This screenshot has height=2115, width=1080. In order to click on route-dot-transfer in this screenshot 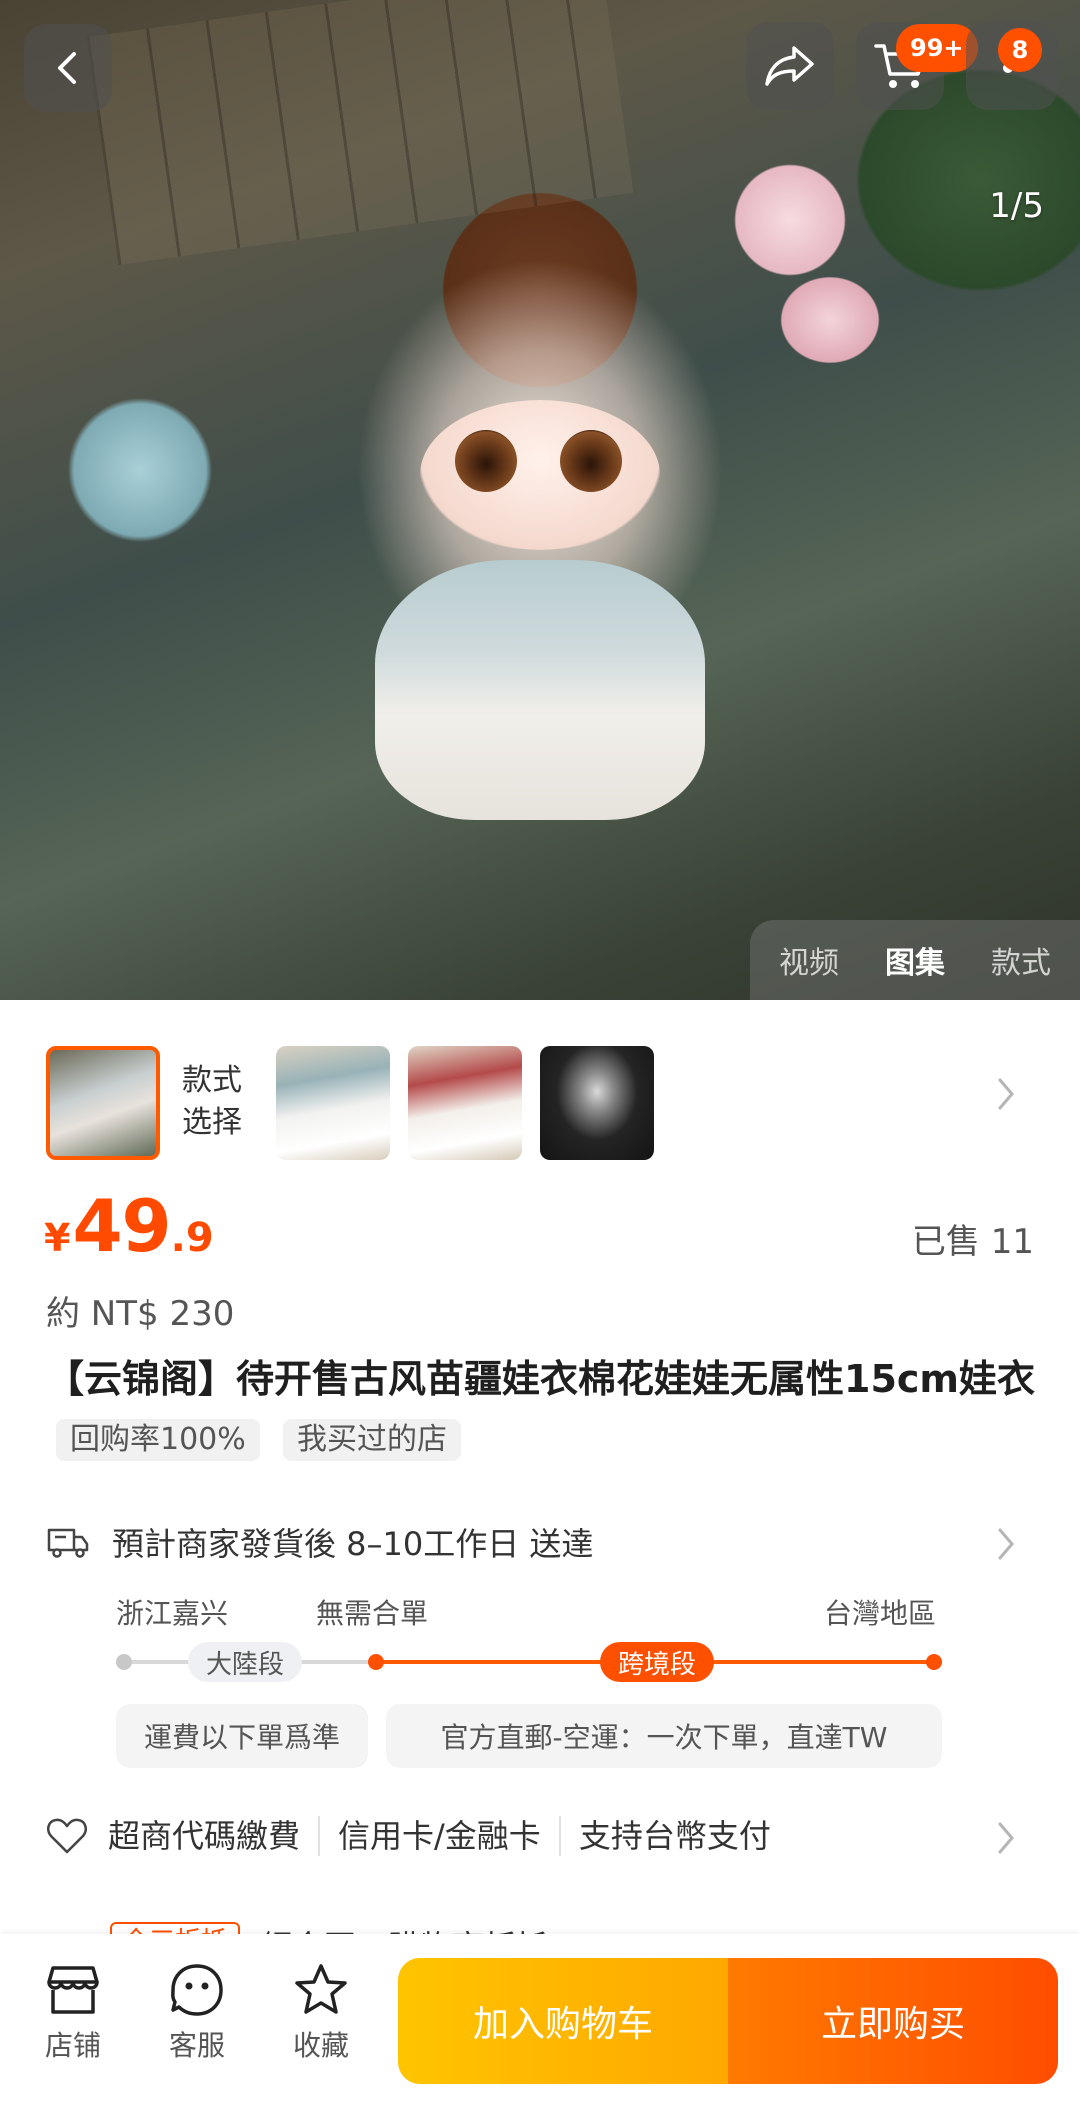, I will do `click(376, 1662)`.